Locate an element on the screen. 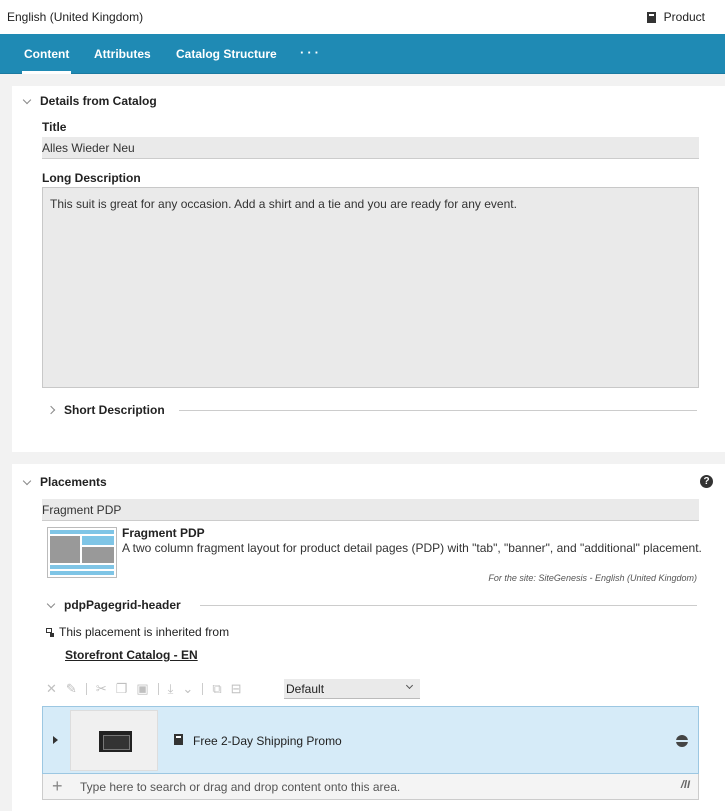 This screenshot has width=725, height=811. object-type-label: Product is located at coordinates (684, 17).